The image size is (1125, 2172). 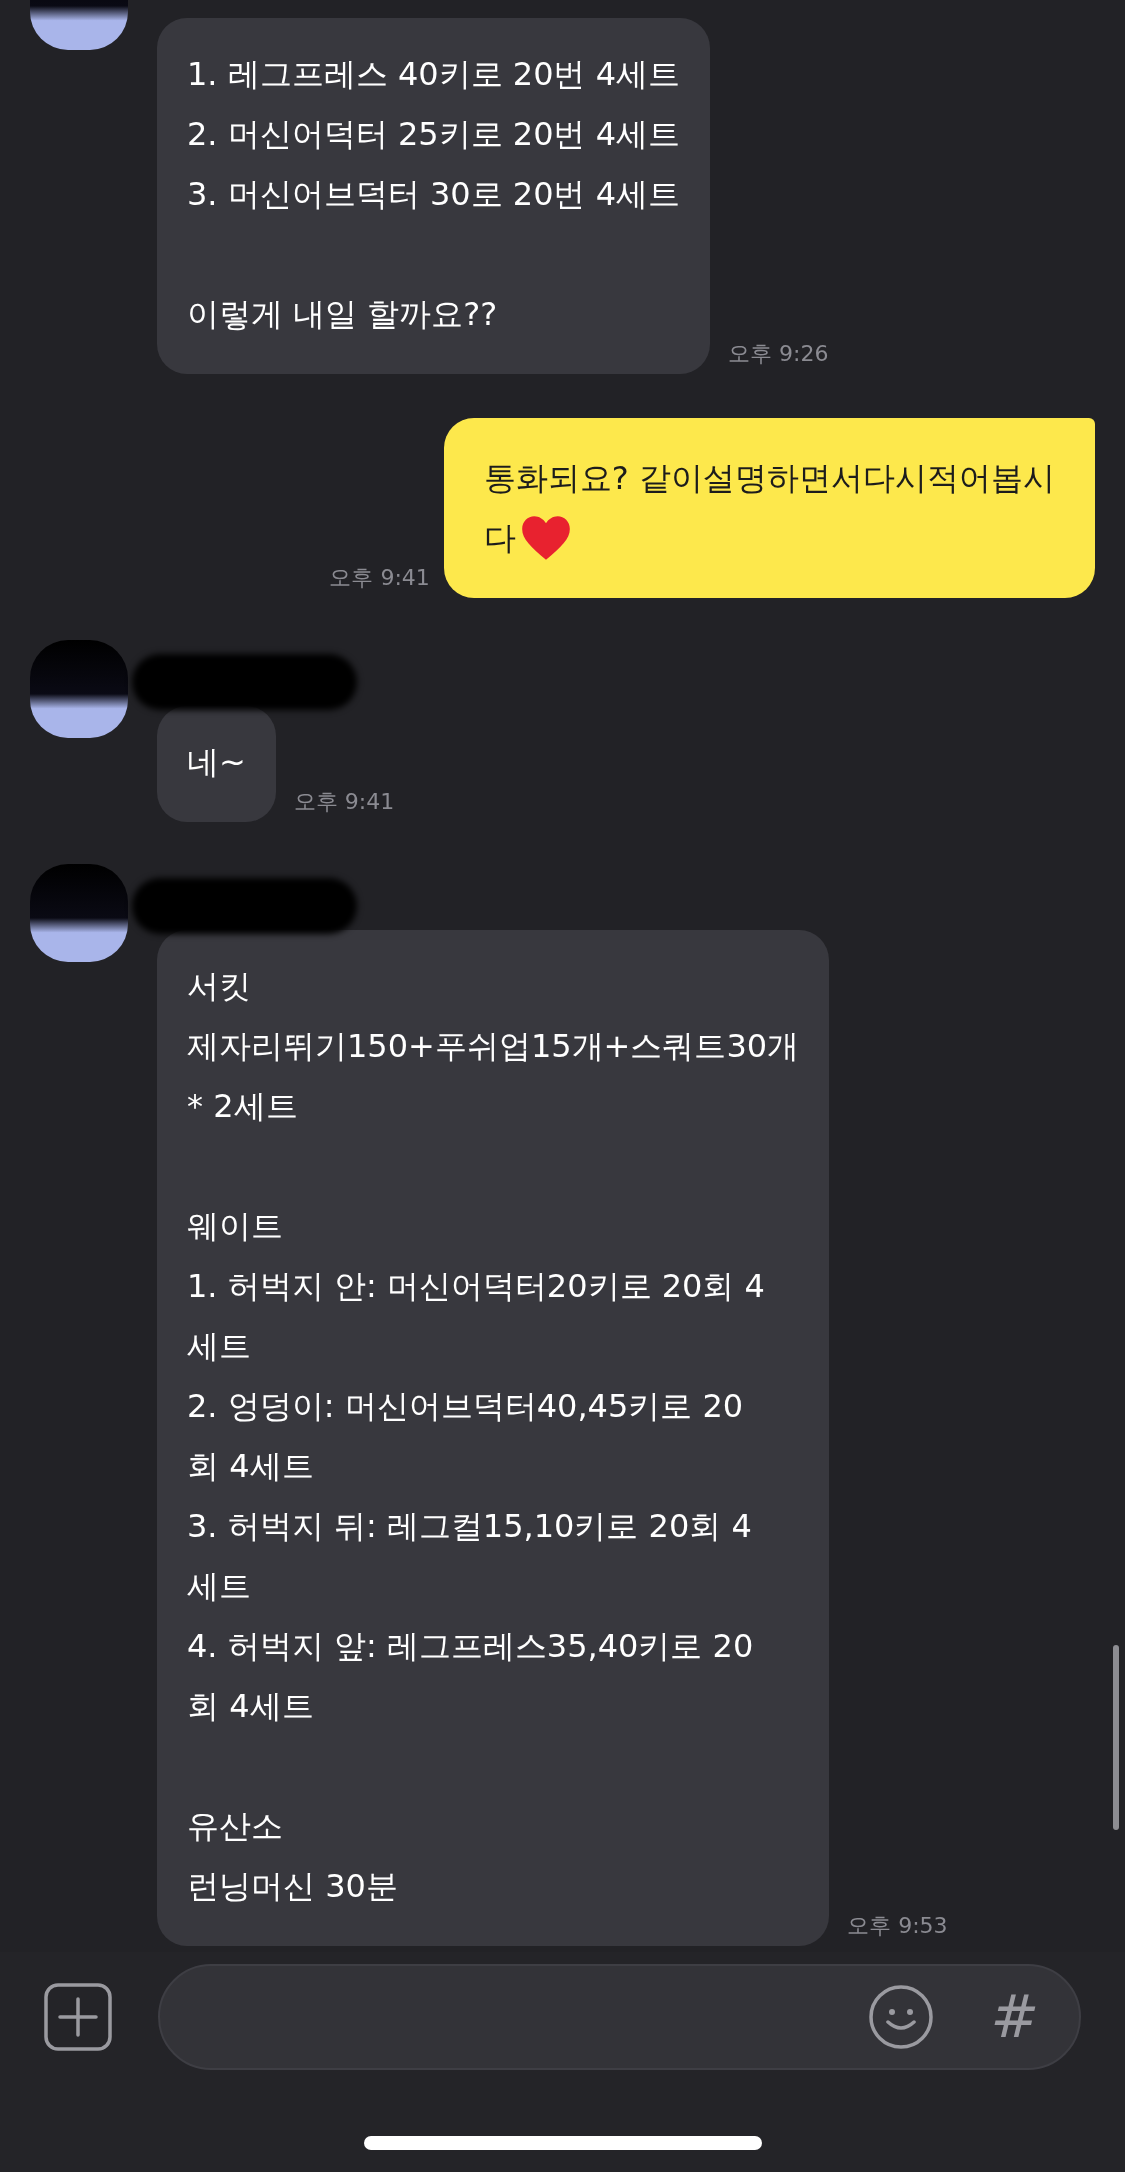 What do you see at coordinates (342, 314) in the screenshot?
I see `message-text: 이렇게 내일 할까요??` at bounding box center [342, 314].